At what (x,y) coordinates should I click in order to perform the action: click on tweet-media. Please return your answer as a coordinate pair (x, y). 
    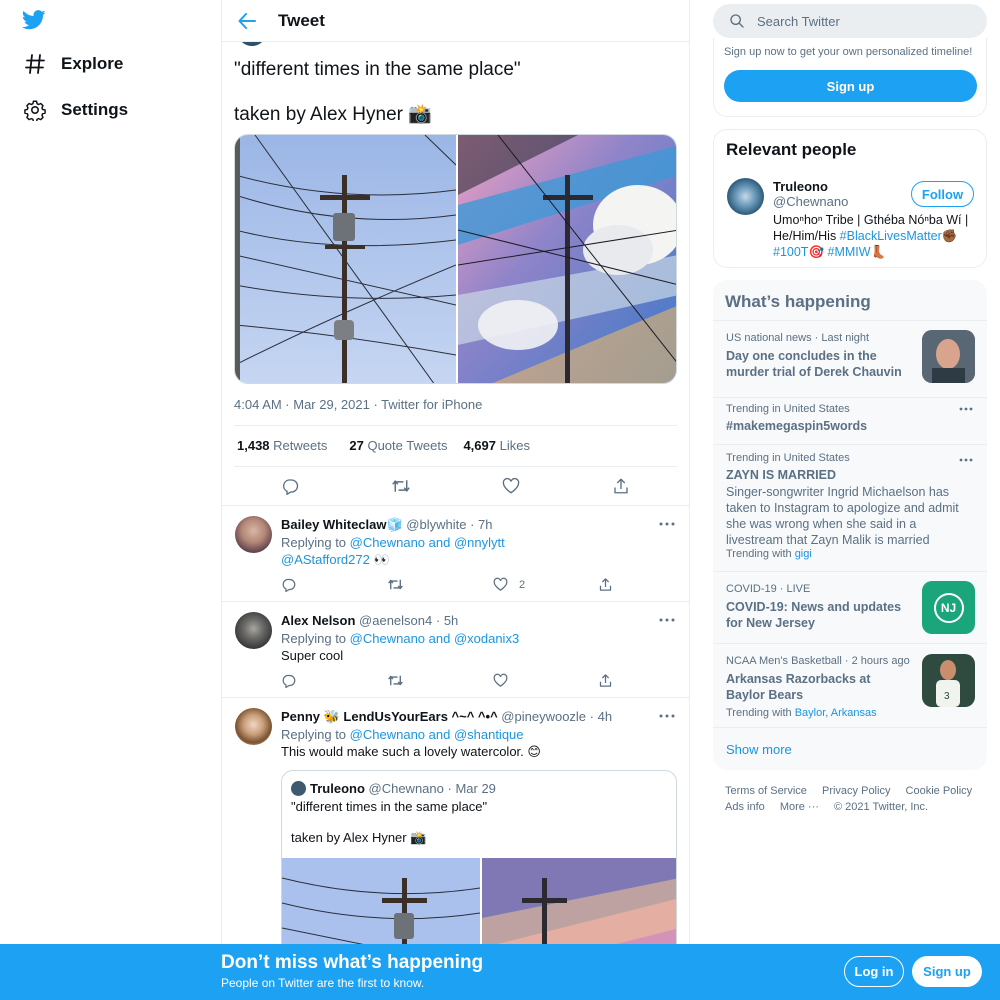
    Looking at the image, I should click on (455, 259).